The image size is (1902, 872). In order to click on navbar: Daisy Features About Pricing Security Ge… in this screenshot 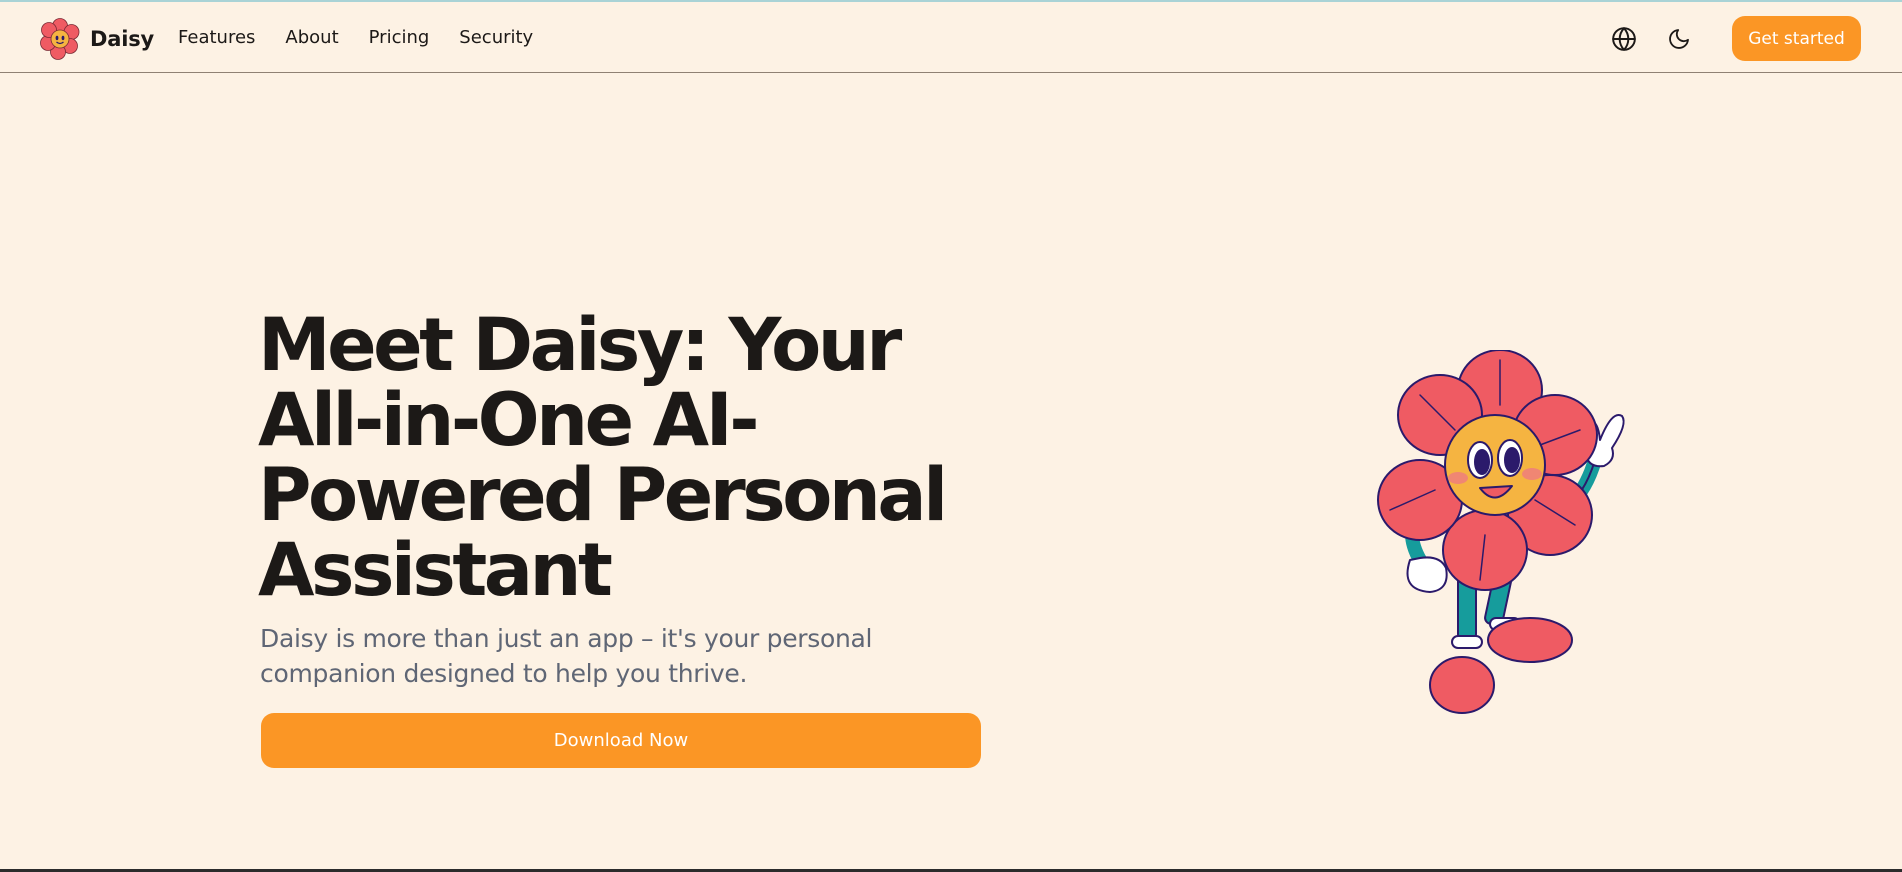, I will do `click(951, 37)`.